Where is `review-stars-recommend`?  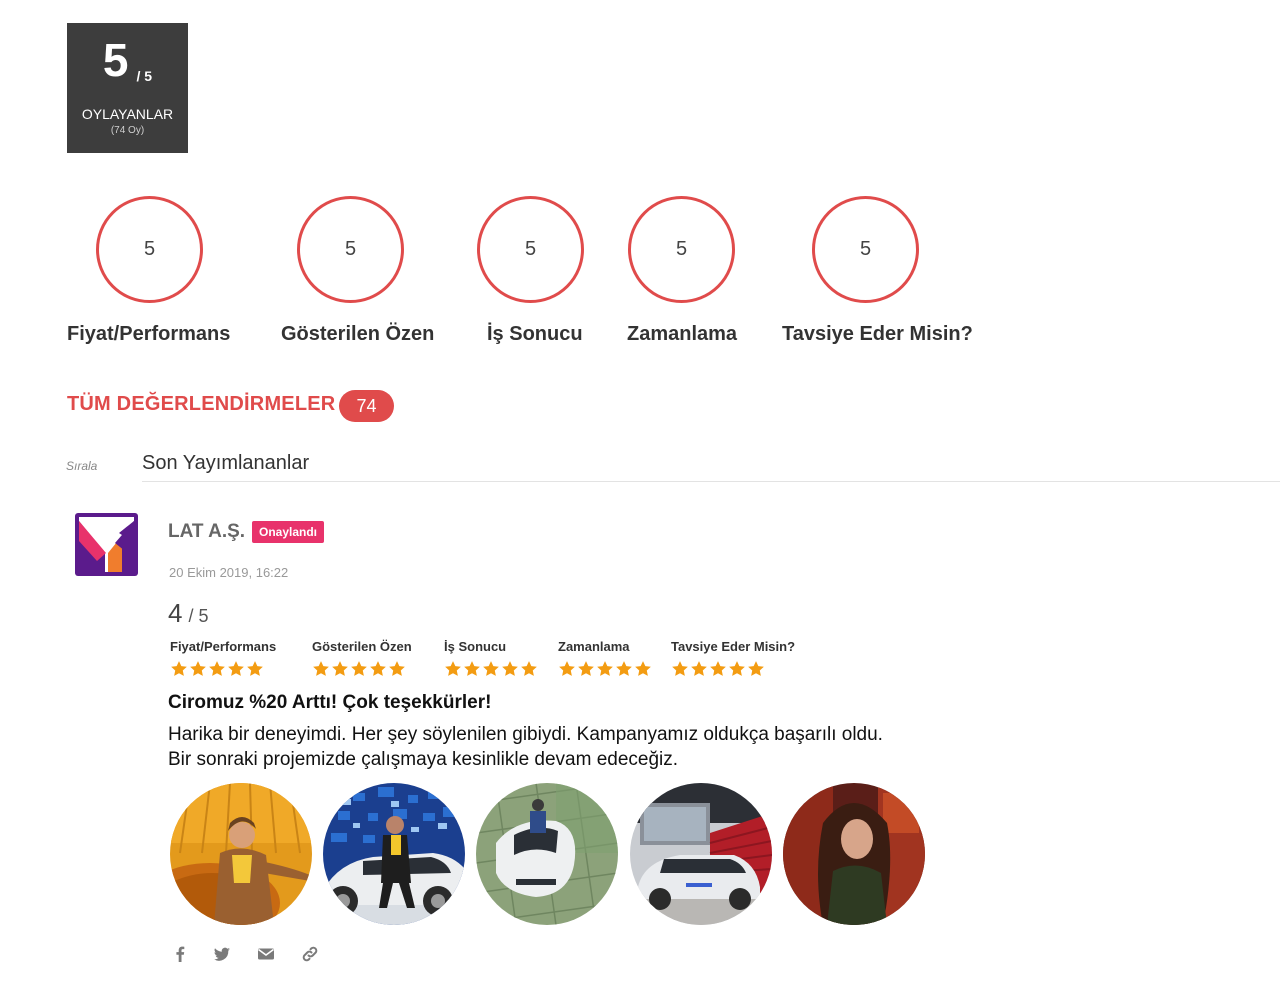 review-stars-recommend is located at coordinates (718, 669).